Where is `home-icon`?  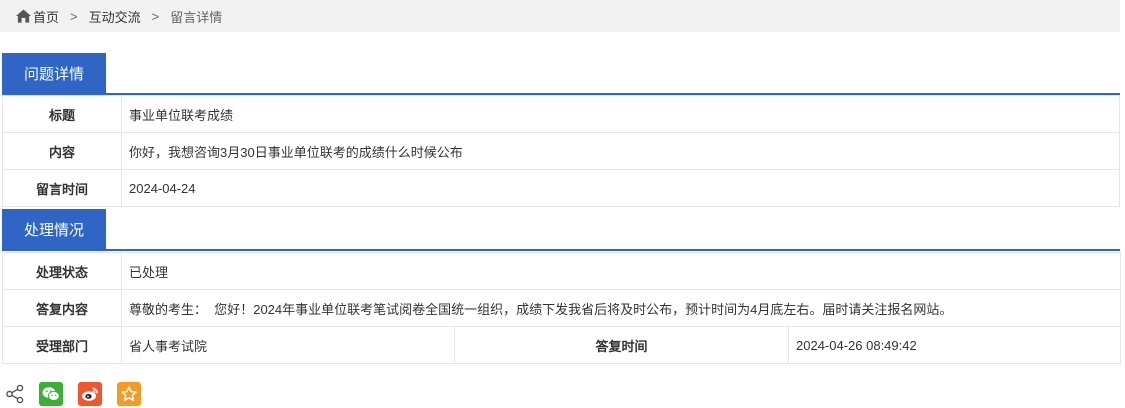
home-icon is located at coordinates (23, 16).